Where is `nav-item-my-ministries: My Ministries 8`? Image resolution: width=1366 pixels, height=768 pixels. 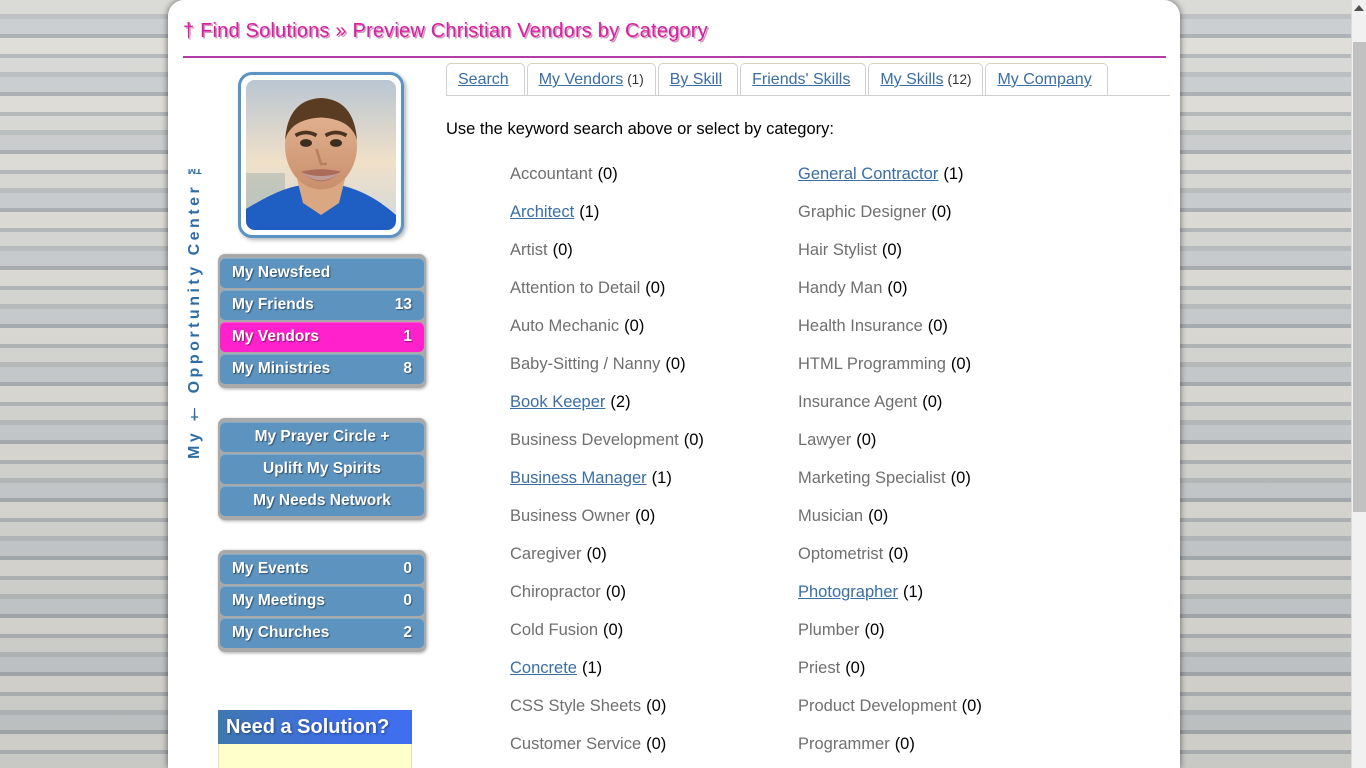
nav-item-my-ministries: My Ministries 8 is located at coordinates (322, 369).